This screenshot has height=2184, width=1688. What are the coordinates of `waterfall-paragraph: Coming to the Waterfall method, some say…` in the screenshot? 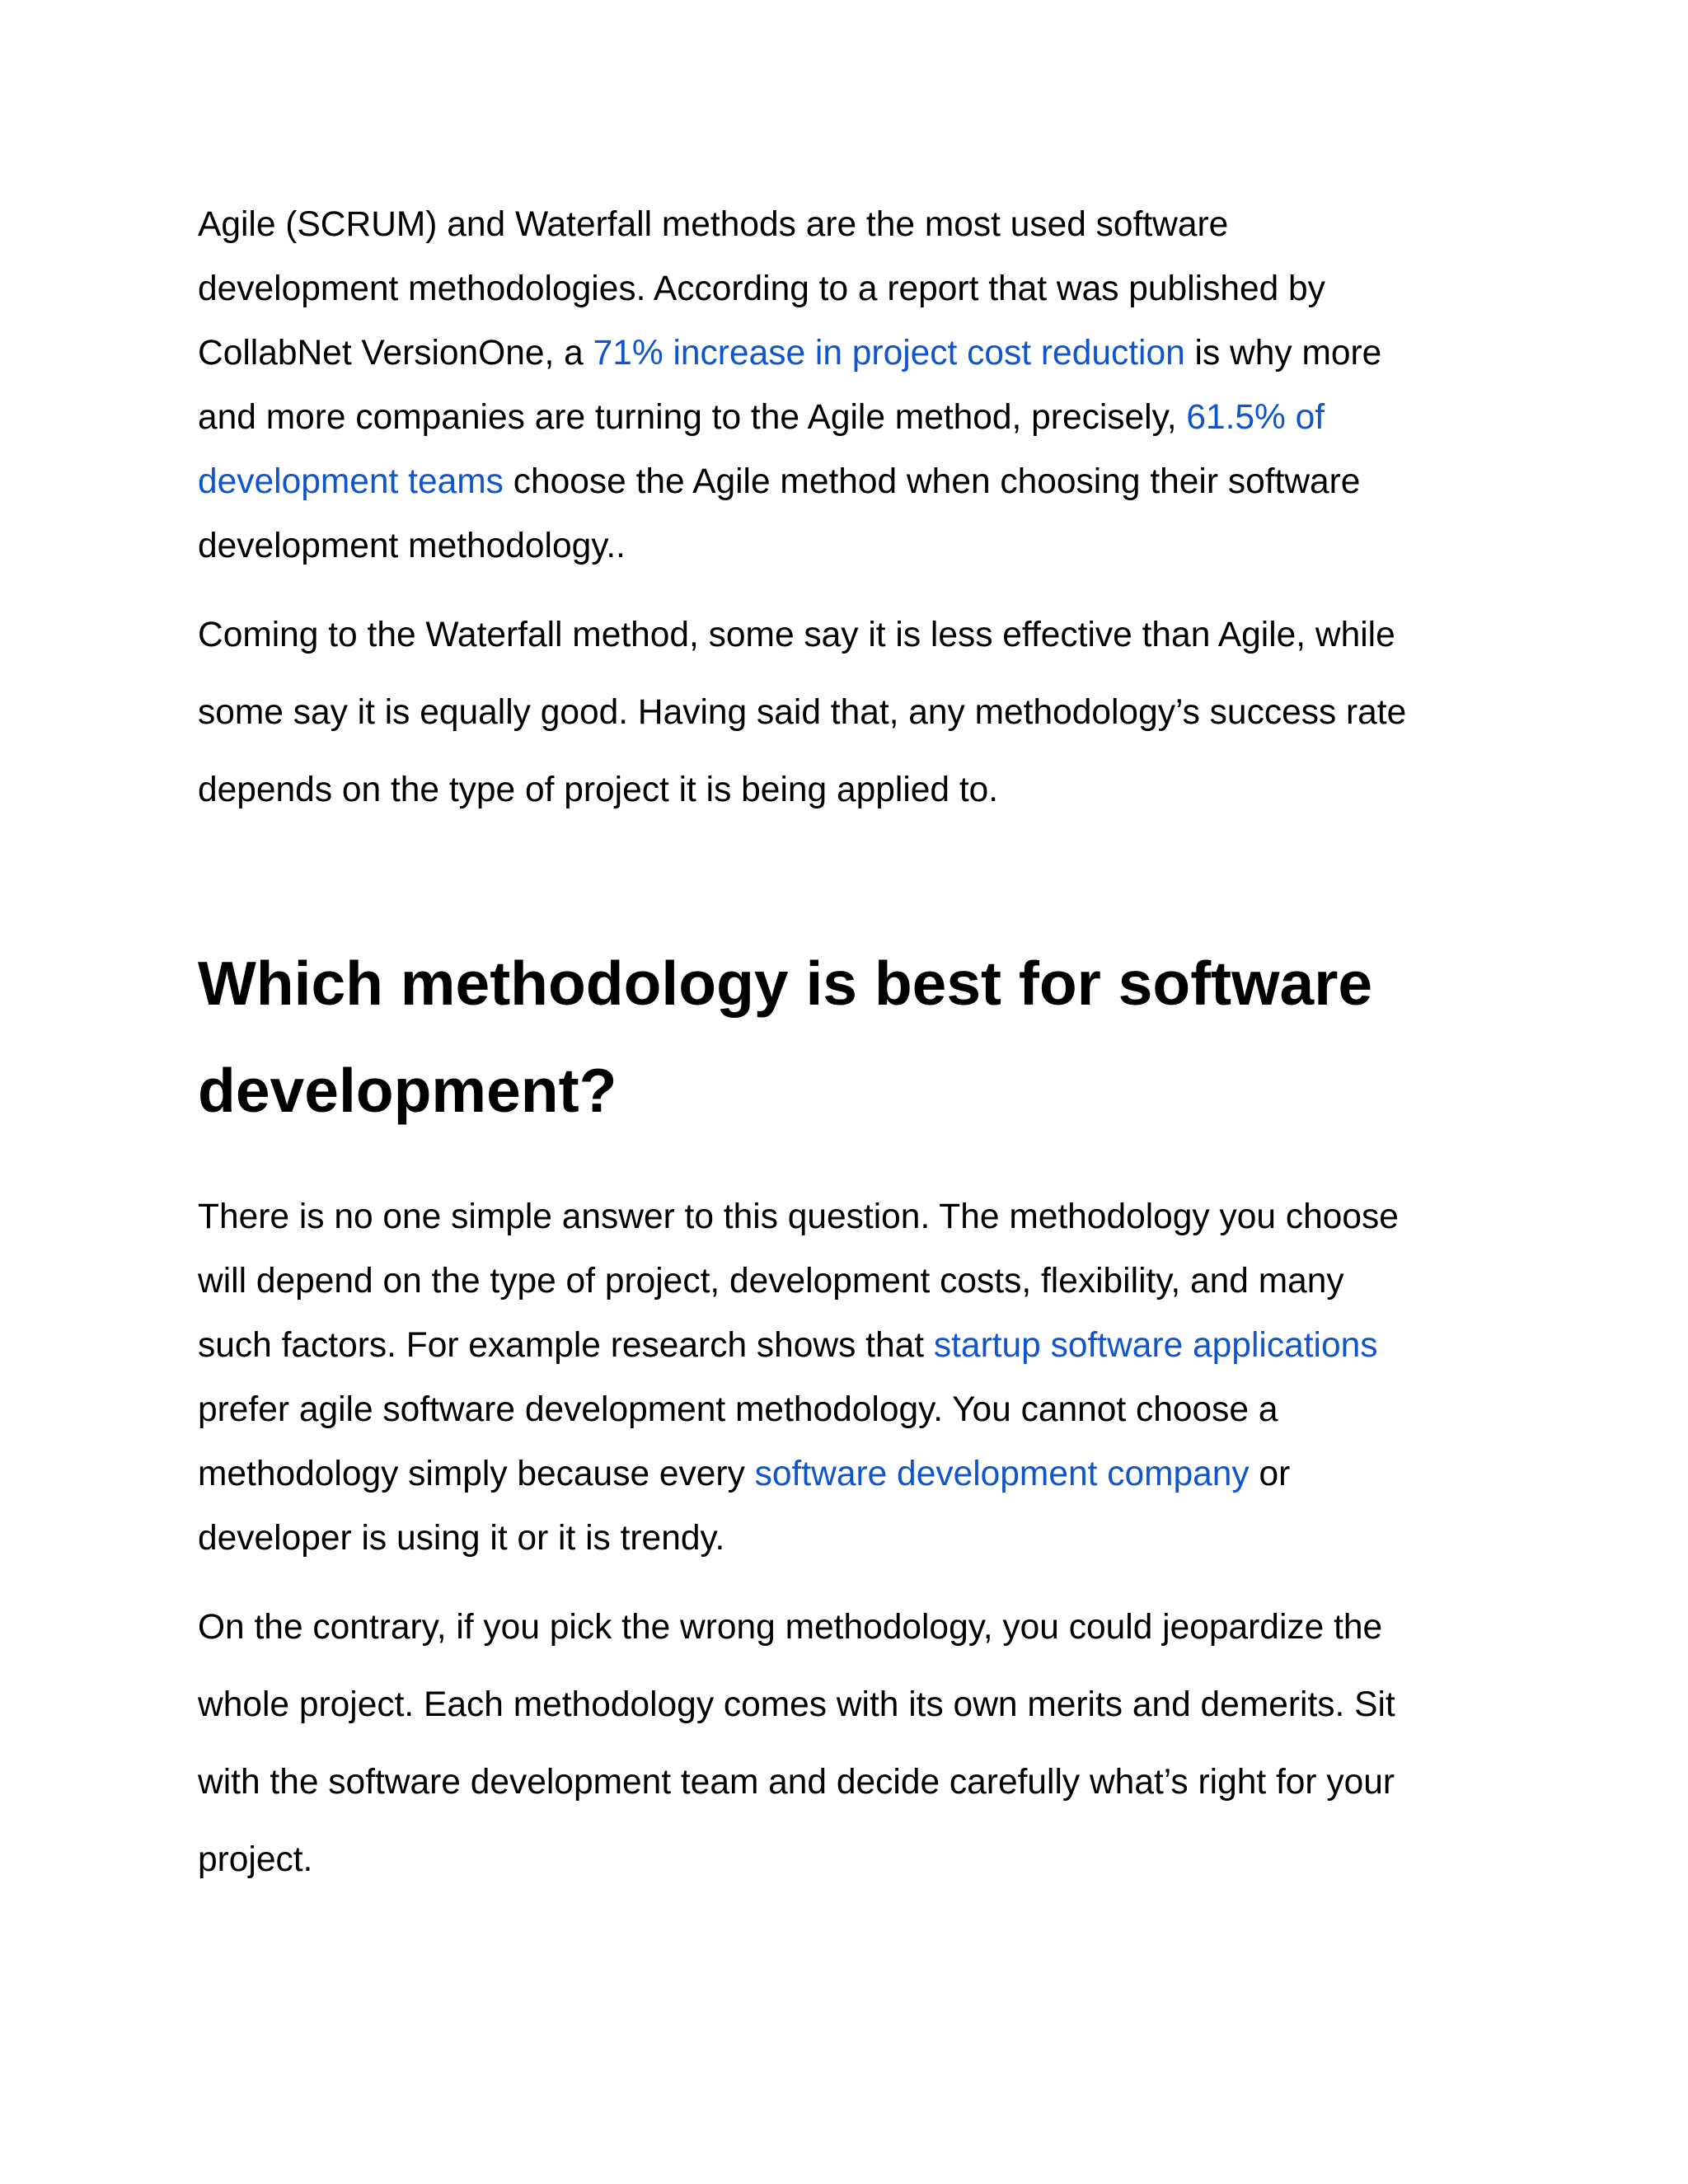 It's located at (802, 713).